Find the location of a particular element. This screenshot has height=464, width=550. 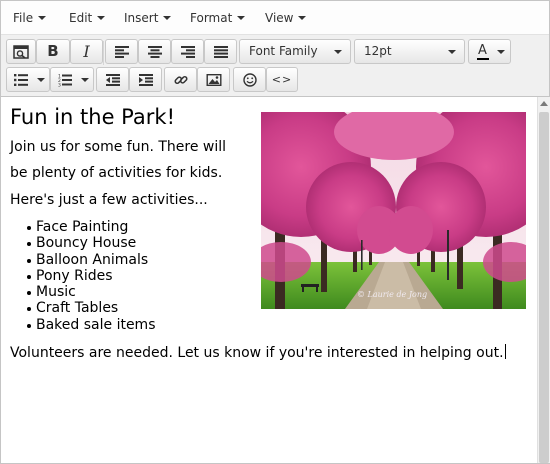

code-icon: <> is located at coordinates (282, 79).